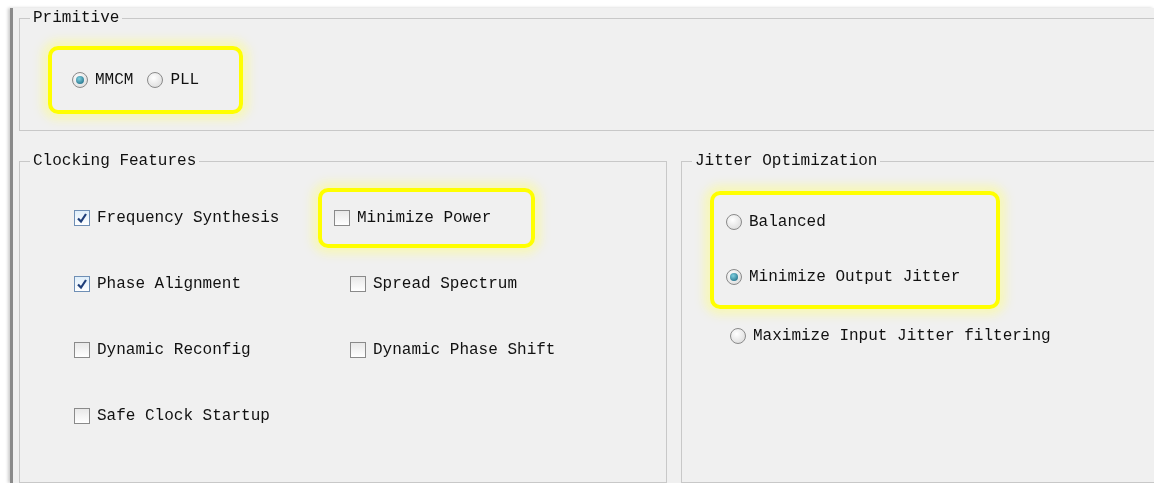 The width and height of the screenshot is (1154, 483). I want to click on group-title: Primitive, so click(76, 19).